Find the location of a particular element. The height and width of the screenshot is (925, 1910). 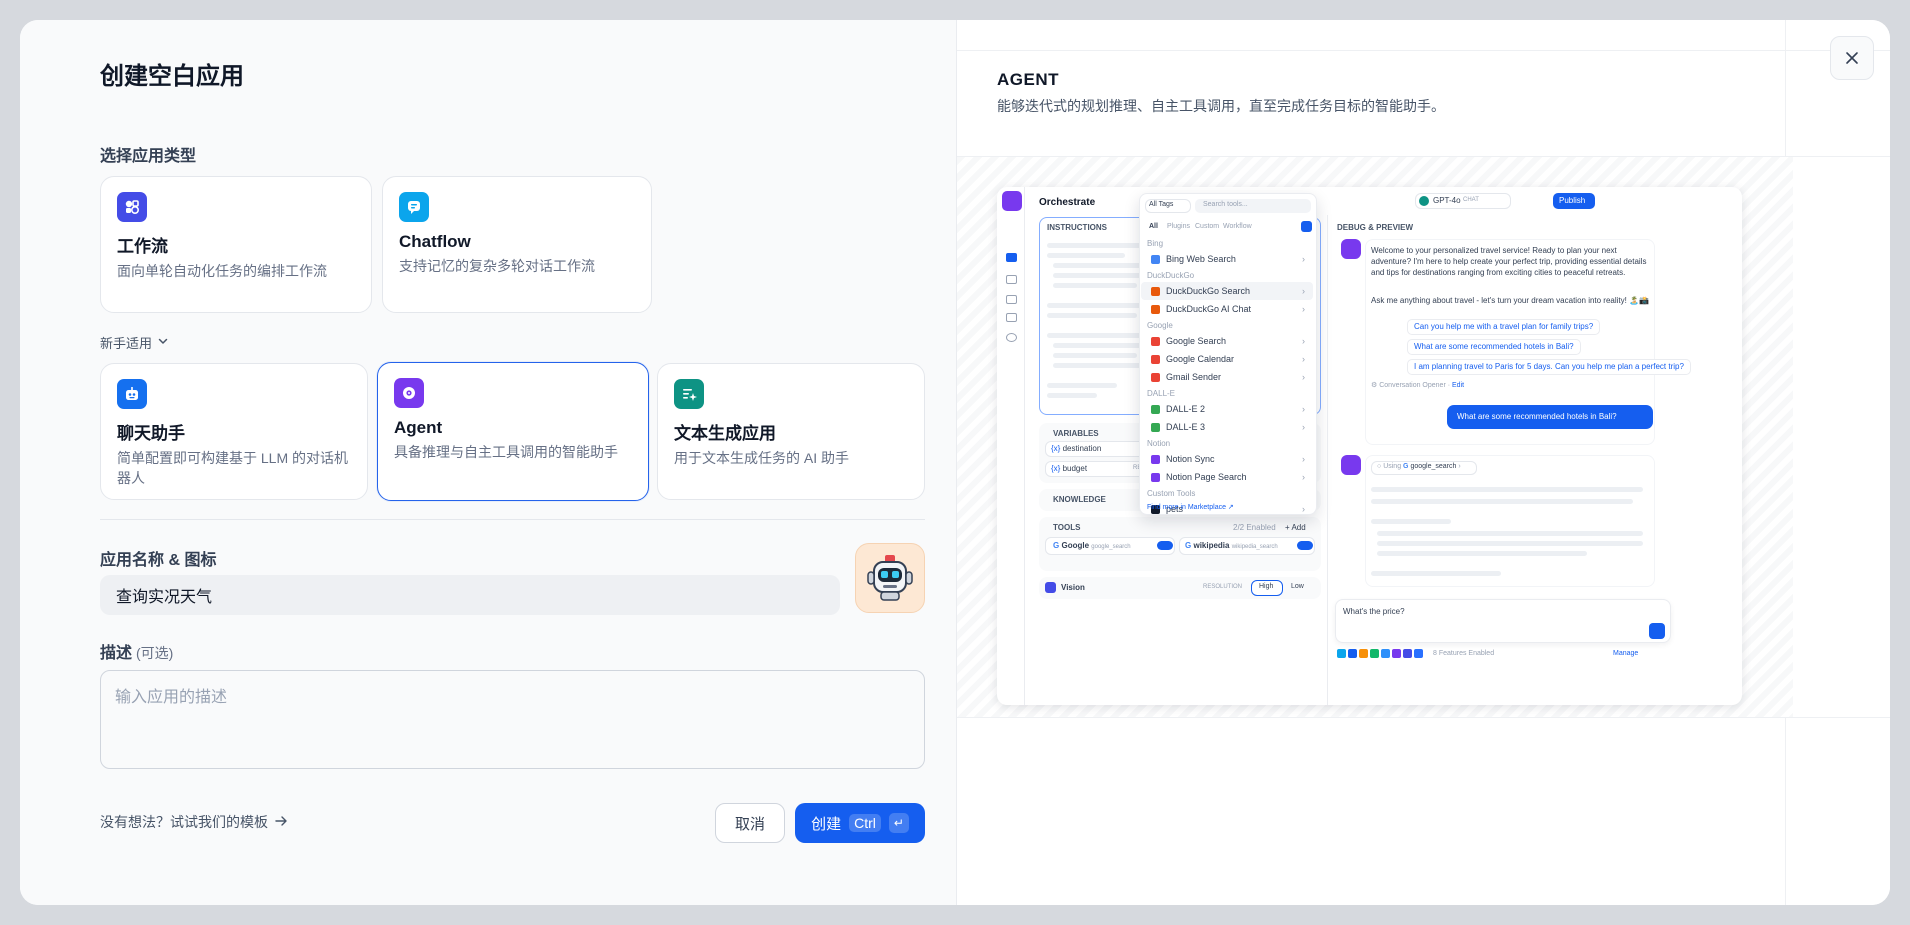

robot-avatar-icon is located at coordinates (890, 578).